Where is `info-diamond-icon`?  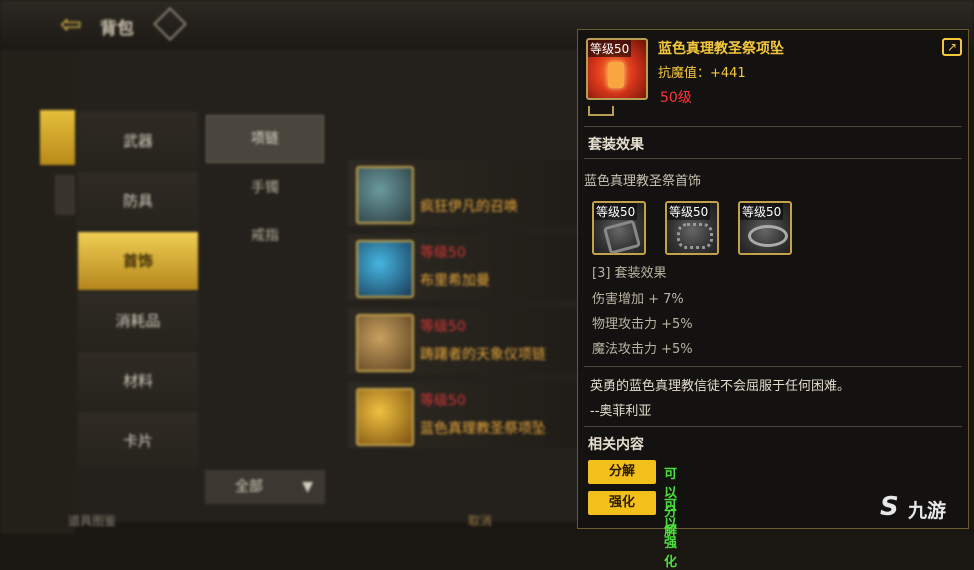 info-diamond-icon is located at coordinates (170, 24).